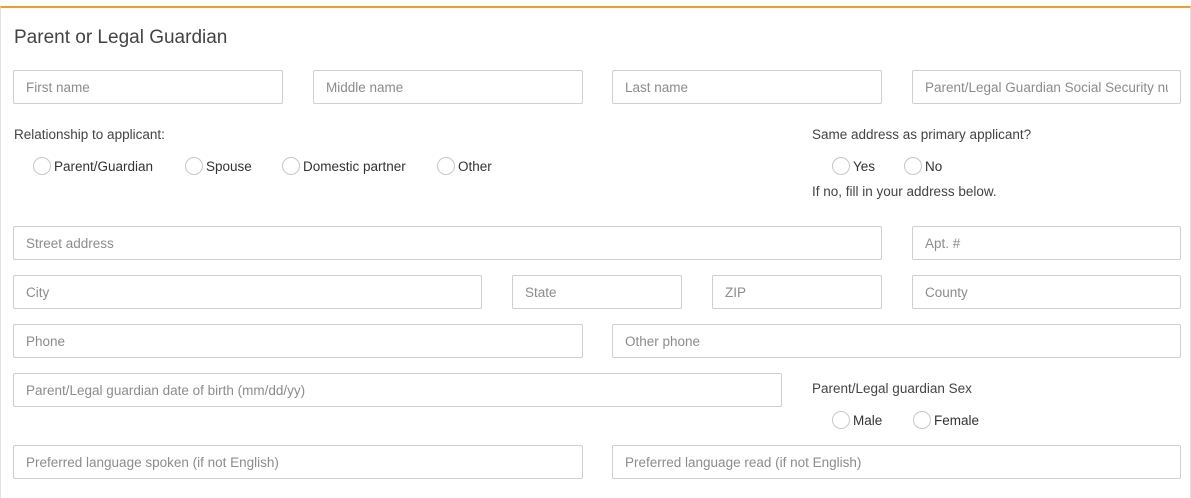  Describe the element at coordinates (448, 87) in the screenshot. I see `middle-name-input` at that location.